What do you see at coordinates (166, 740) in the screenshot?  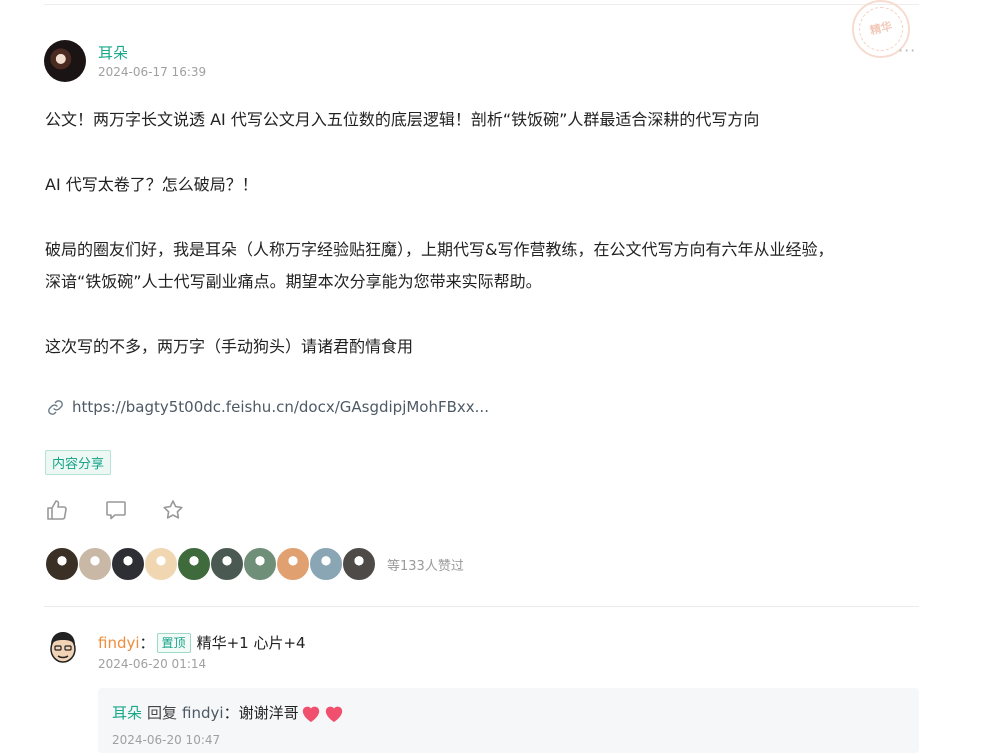 I see `reply-timestamp: 2024-06-20 10:47` at bounding box center [166, 740].